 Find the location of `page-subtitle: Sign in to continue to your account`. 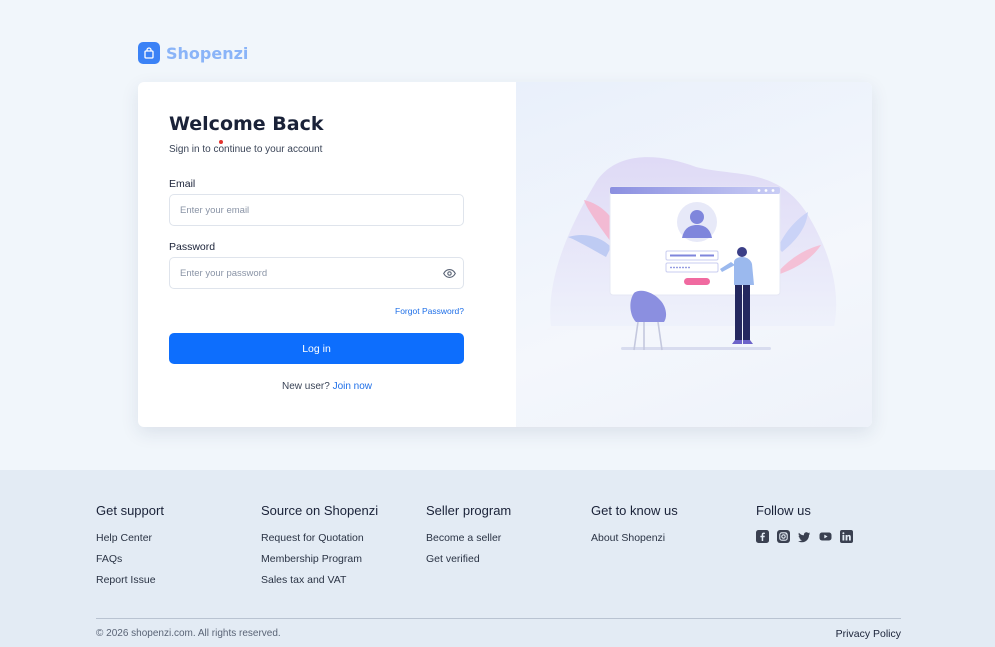

page-subtitle: Sign in to continue to your account is located at coordinates (246, 149).